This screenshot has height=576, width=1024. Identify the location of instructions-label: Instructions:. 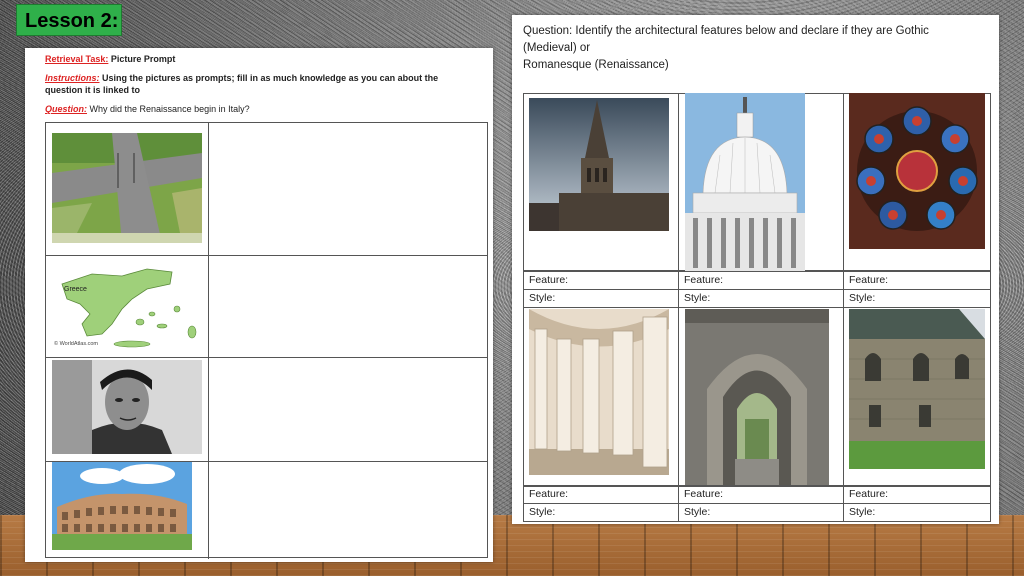
(72, 78).